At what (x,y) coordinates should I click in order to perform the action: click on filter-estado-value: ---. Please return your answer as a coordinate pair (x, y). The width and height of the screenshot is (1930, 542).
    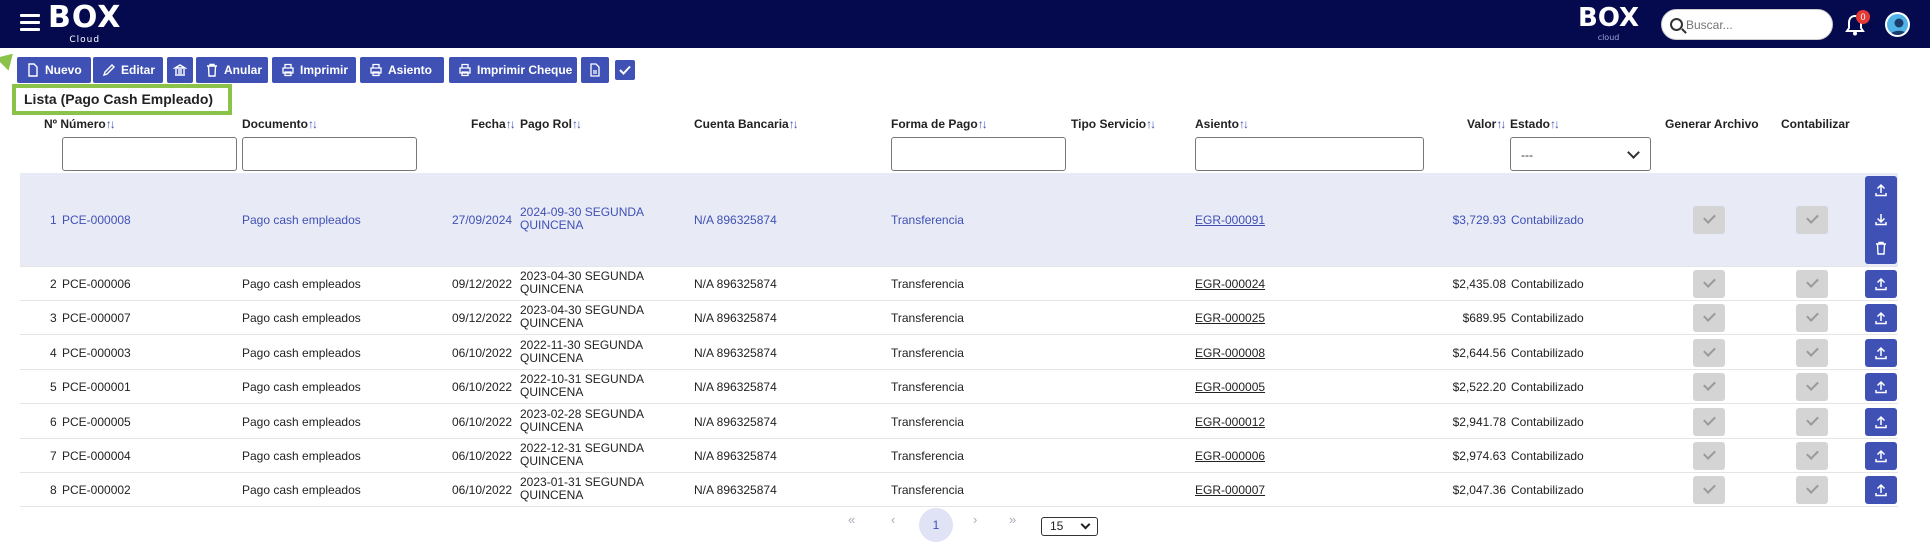
    Looking at the image, I should click on (1527, 155).